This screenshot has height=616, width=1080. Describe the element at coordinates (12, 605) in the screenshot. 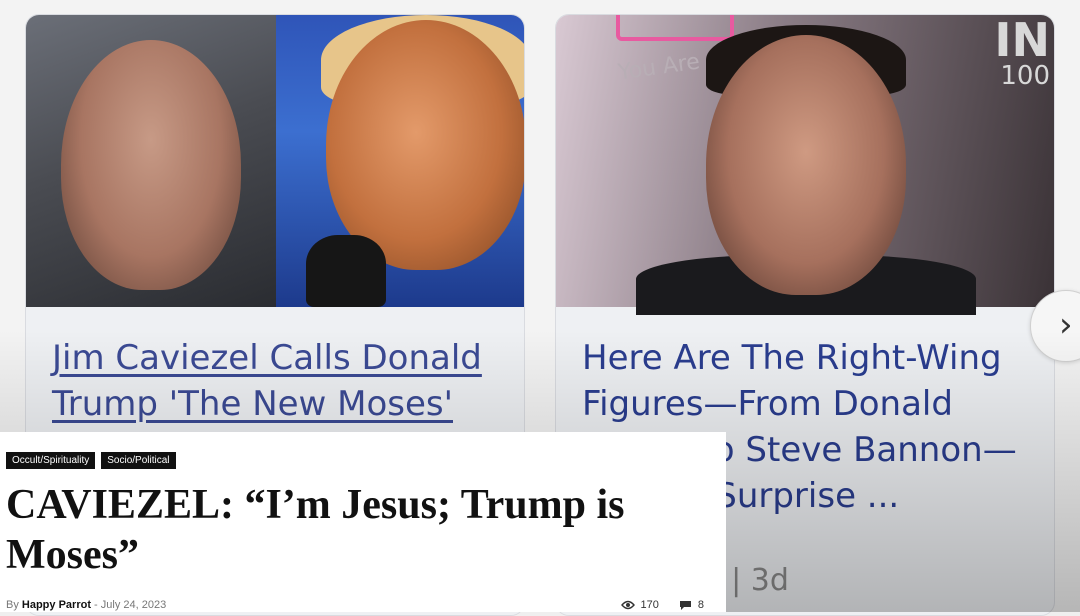

I see `byline-prefix: By` at that location.